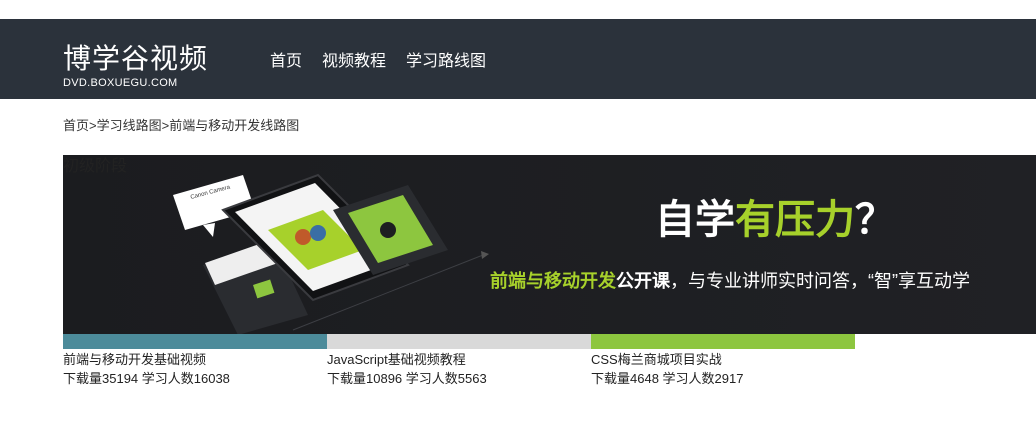 This screenshot has height=430, width=1036. I want to click on nav-item-home: 首页, so click(286, 62).